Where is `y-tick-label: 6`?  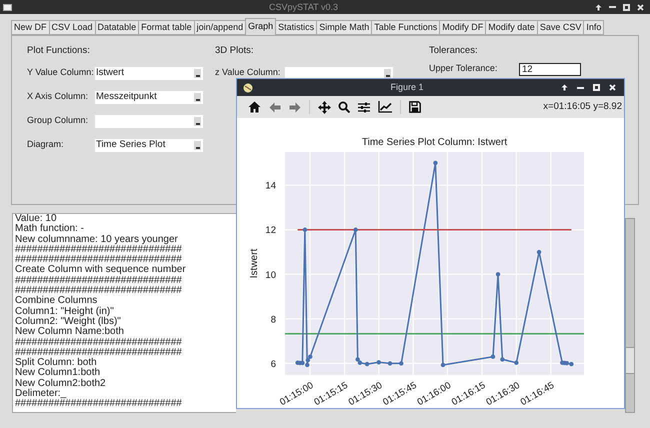
y-tick-label: 6 is located at coordinates (273, 364).